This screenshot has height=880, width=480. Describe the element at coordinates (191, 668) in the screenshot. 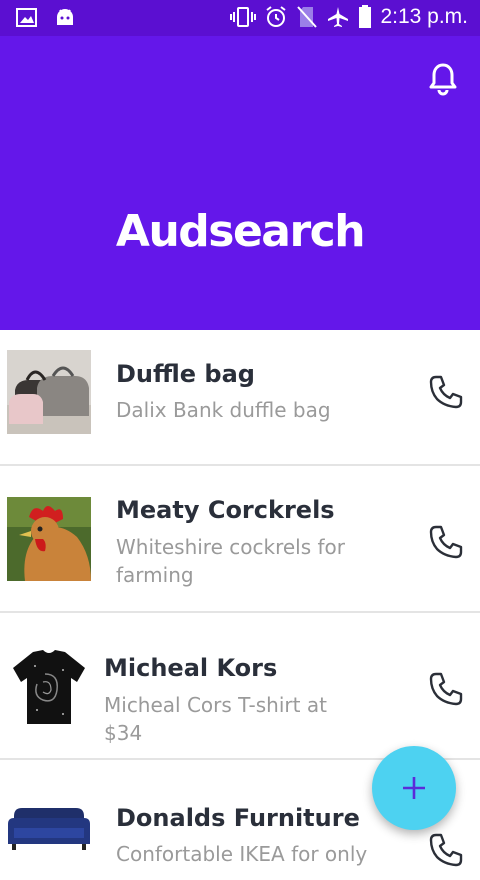

I see `item-title: Micheal Kors` at that location.